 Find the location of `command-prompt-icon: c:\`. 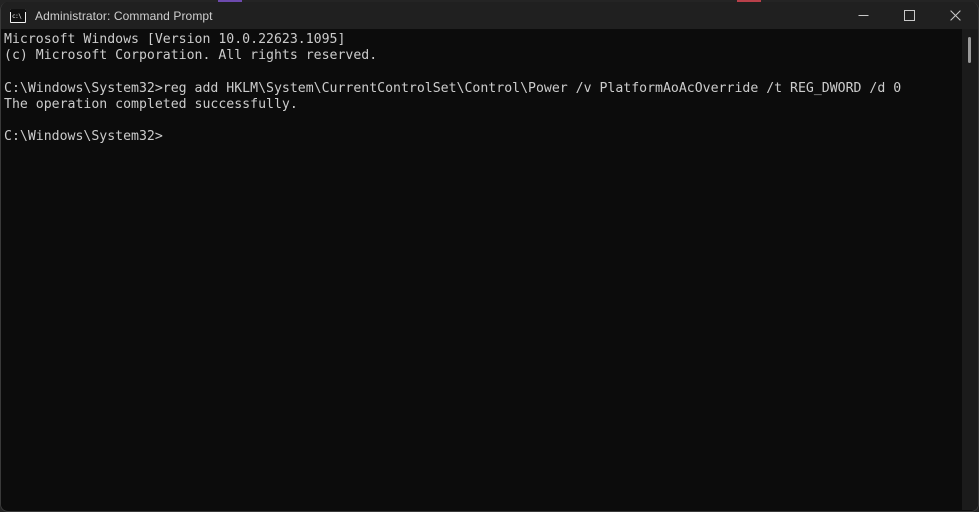

command-prompt-icon: c:\ is located at coordinates (18, 15).